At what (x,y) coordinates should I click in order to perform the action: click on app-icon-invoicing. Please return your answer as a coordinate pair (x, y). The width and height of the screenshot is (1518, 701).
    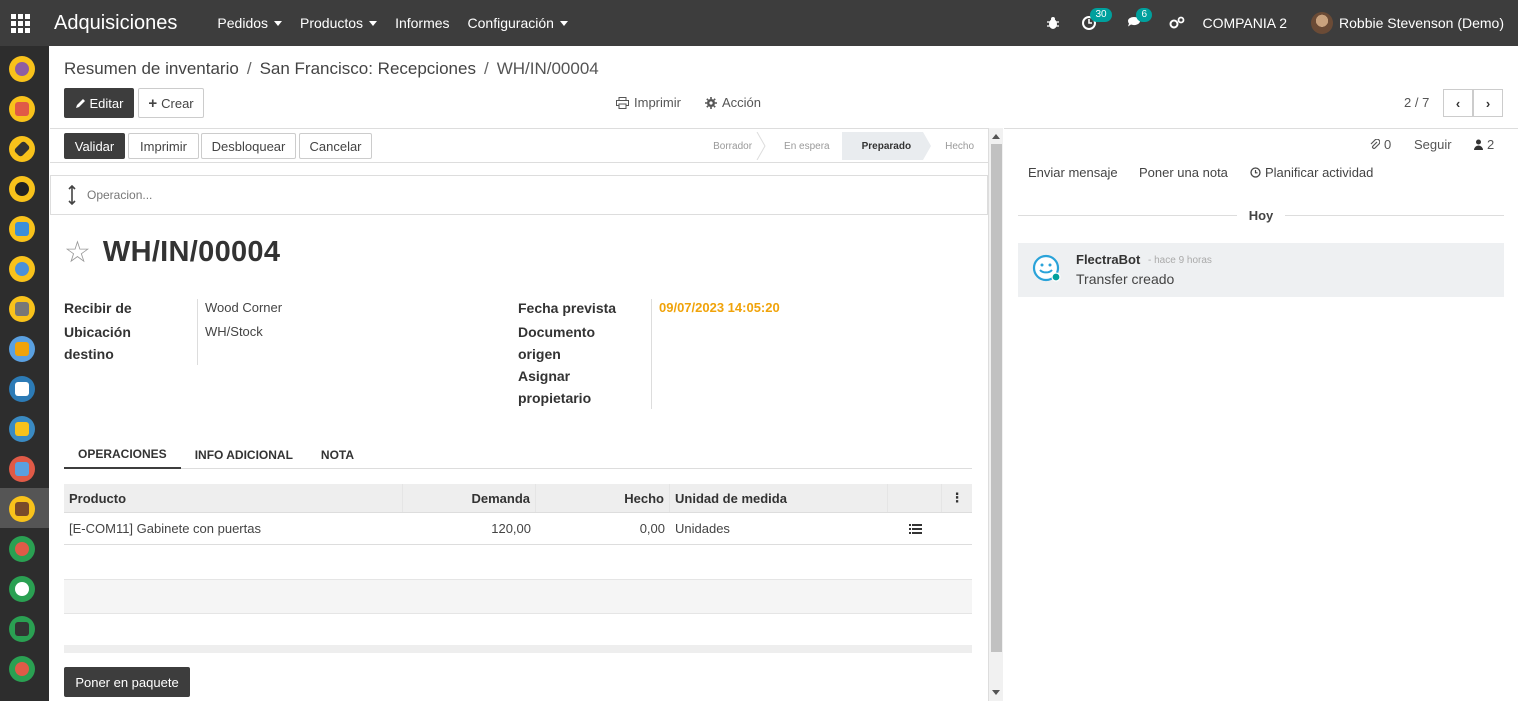
    Looking at the image, I should click on (22, 389).